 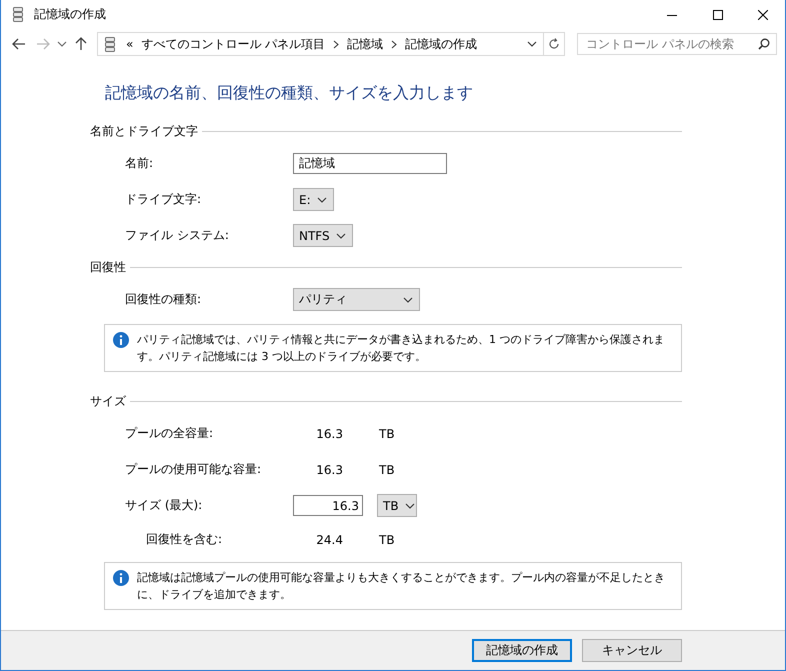 I want to click on info-text: パリティ記憶域では、パリティ情報と共にデータが書き込まれるため、1 つのドライブ障害から保護されます。パリティ記憶域には 3 つ以上のドライブが必要です。, so click(x=401, y=348).